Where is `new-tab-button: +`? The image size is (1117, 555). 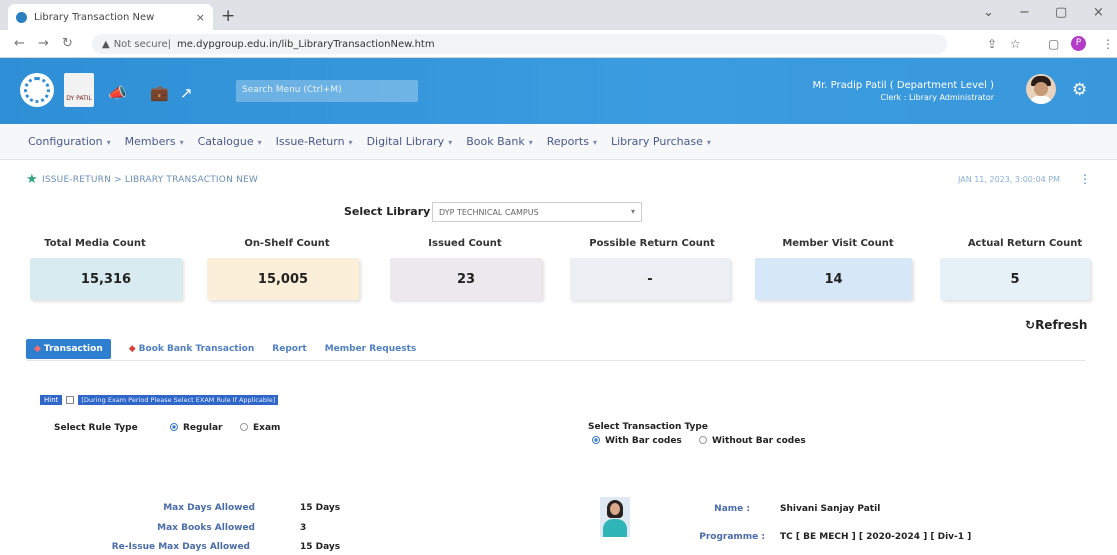
new-tab-button: + is located at coordinates (228, 16).